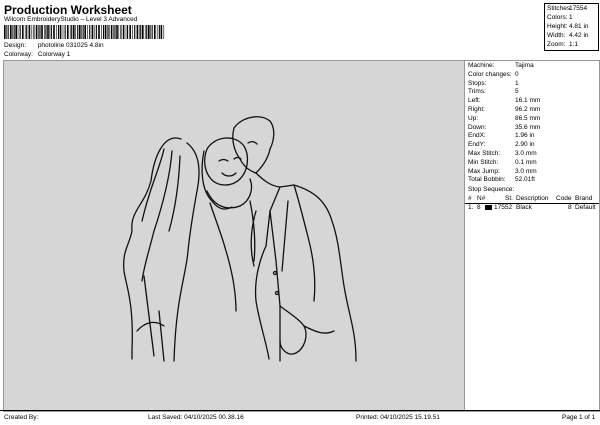 The image size is (600, 425). I want to click on info-value: 0, so click(517, 74).